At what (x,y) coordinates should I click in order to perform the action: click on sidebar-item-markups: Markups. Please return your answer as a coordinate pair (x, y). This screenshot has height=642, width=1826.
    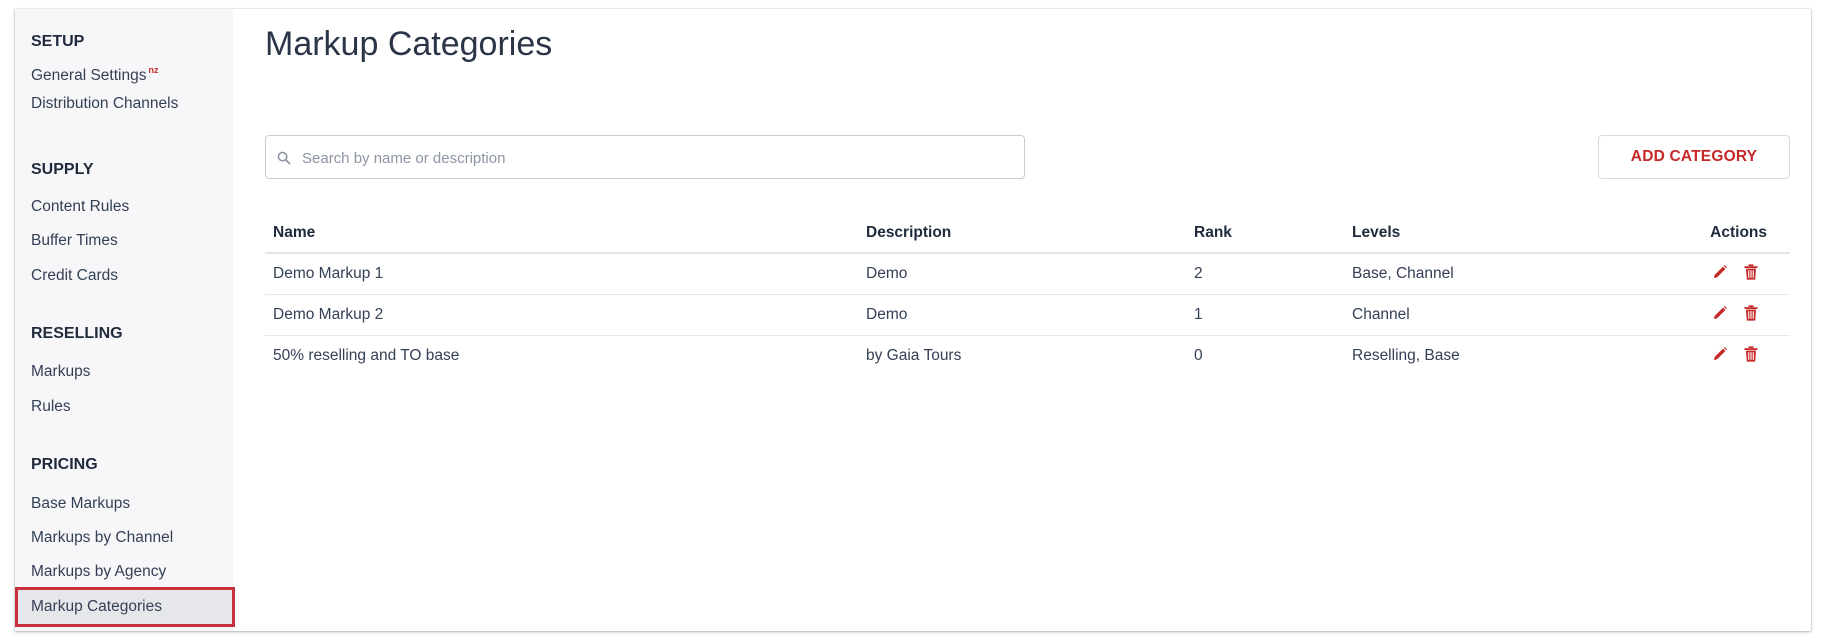
    Looking at the image, I should click on (124, 372).